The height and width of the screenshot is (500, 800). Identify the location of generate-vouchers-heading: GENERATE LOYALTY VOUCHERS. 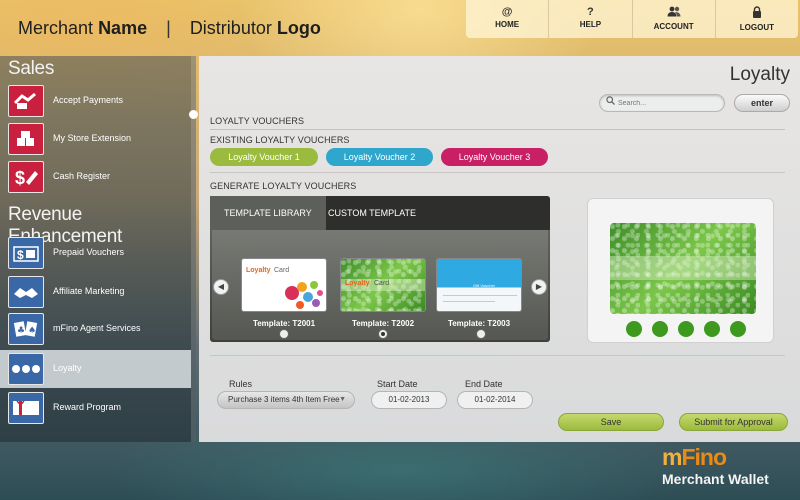
(283, 186).